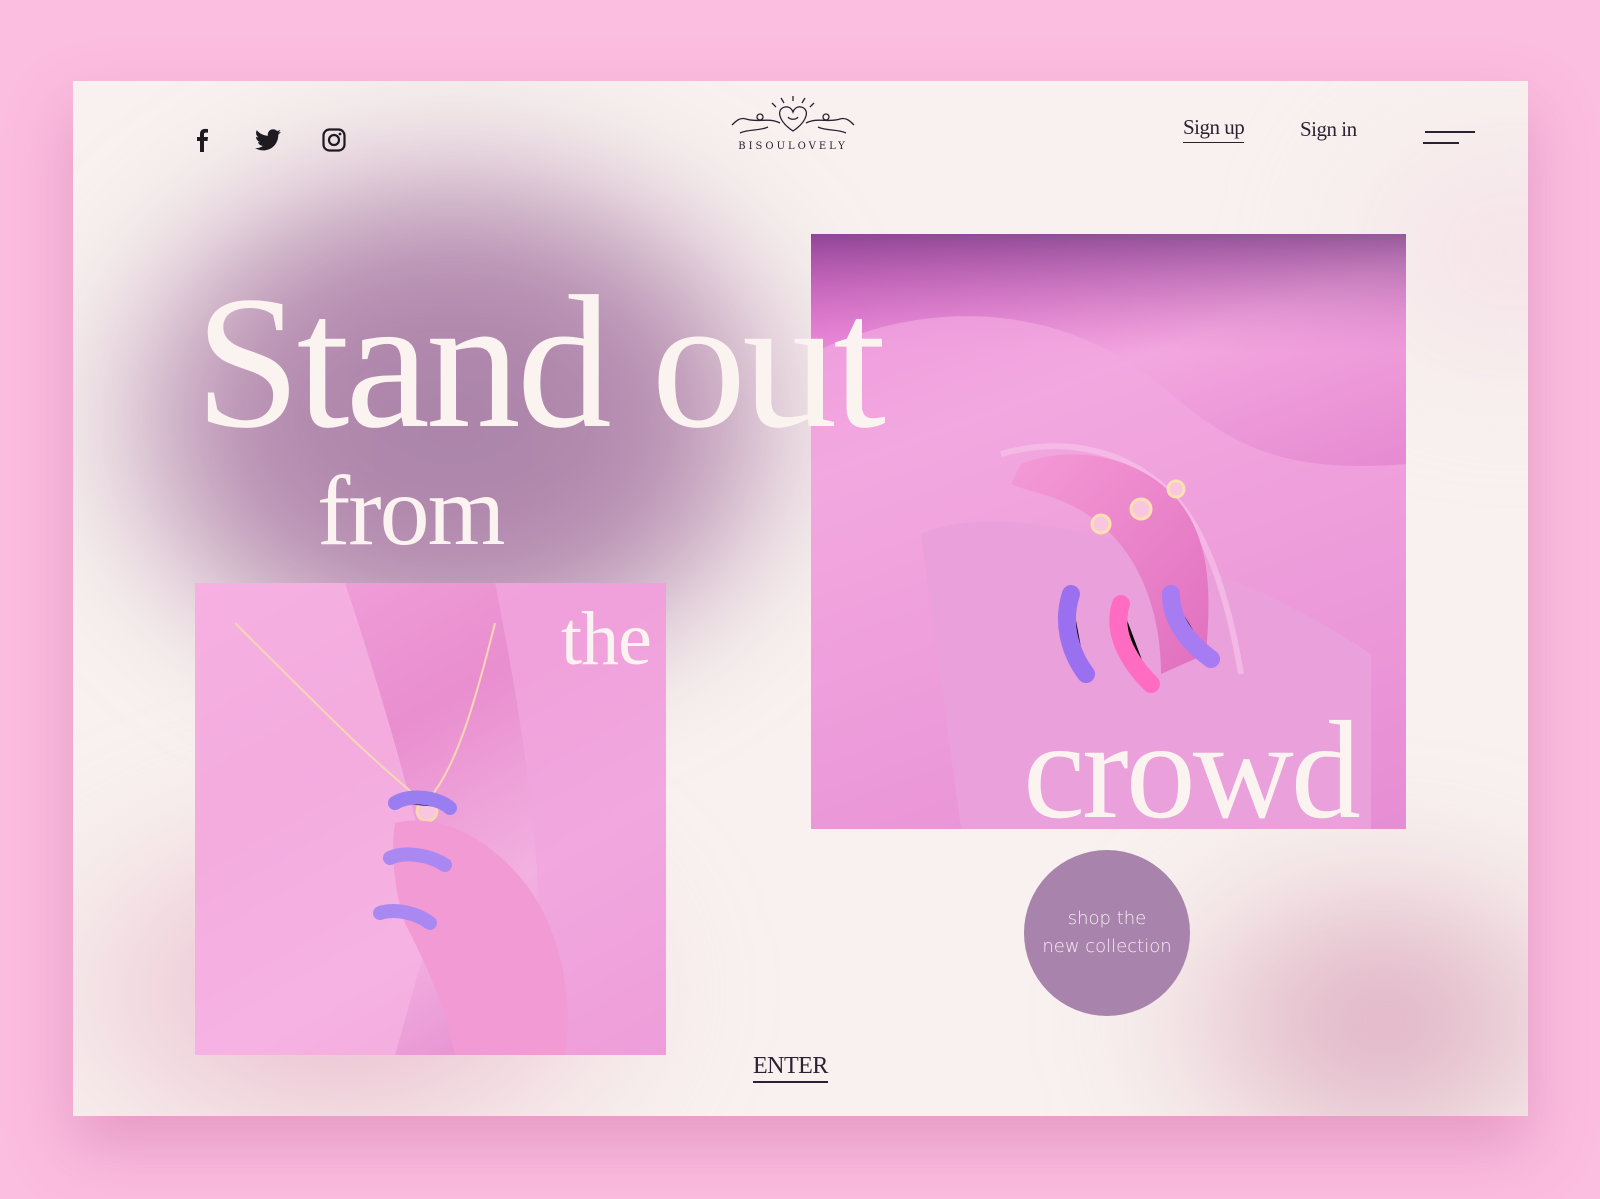 Image resolution: width=1600 pixels, height=1199 pixels. Describe the element at coordinates (1328, 129) in the screenshot. I see `sign-in-link: Sign in` at that location.